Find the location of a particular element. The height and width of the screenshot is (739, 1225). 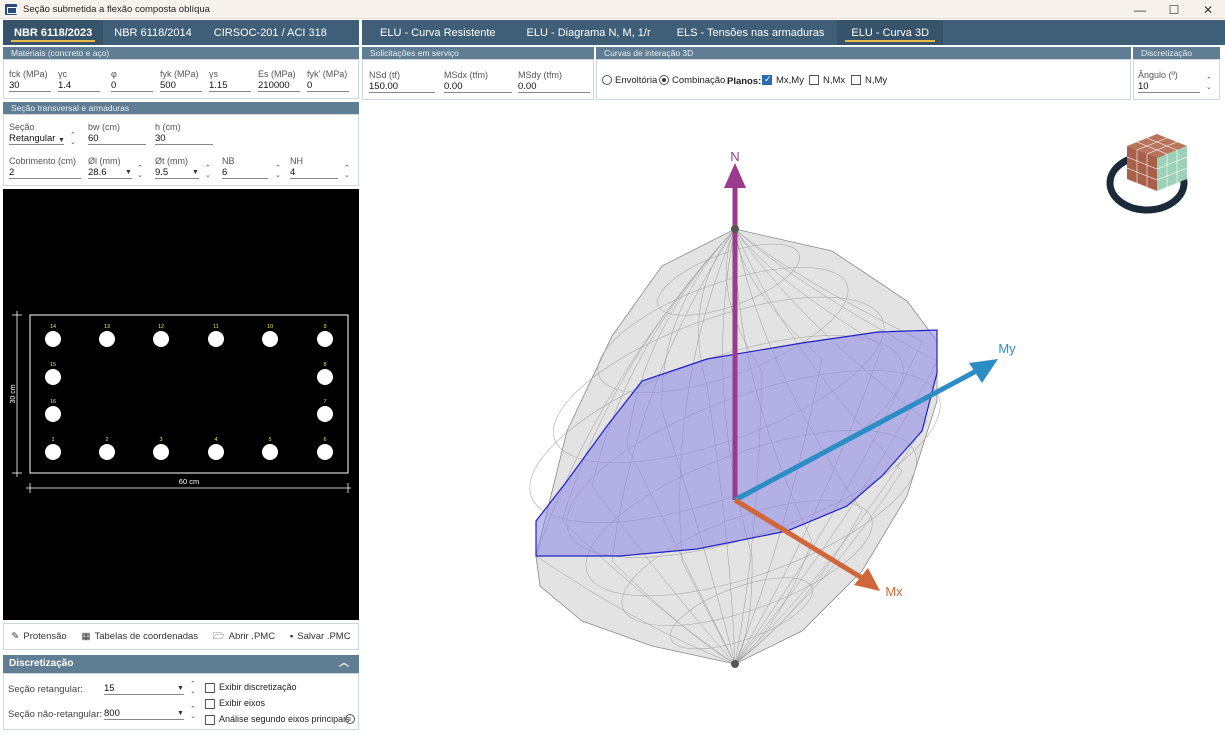

combinacao-radio: Combinação is located at coordinates (692, 80).